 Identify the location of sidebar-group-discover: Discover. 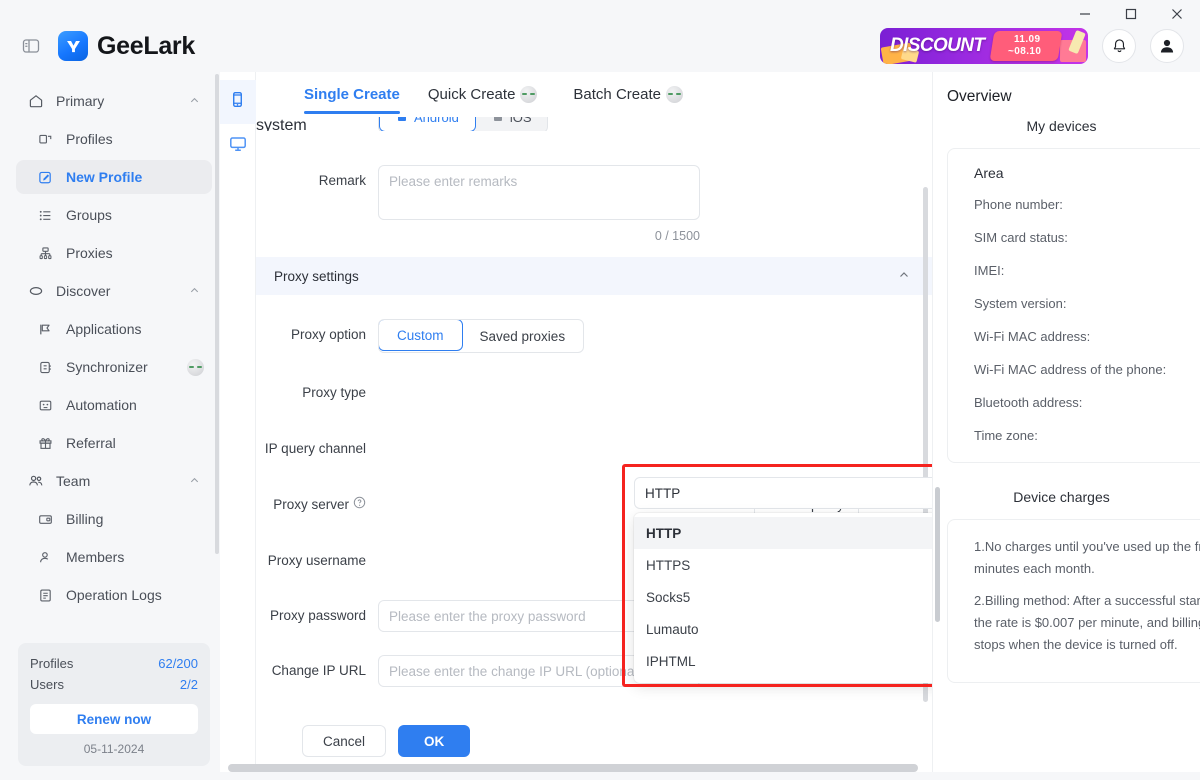
(114, 291).